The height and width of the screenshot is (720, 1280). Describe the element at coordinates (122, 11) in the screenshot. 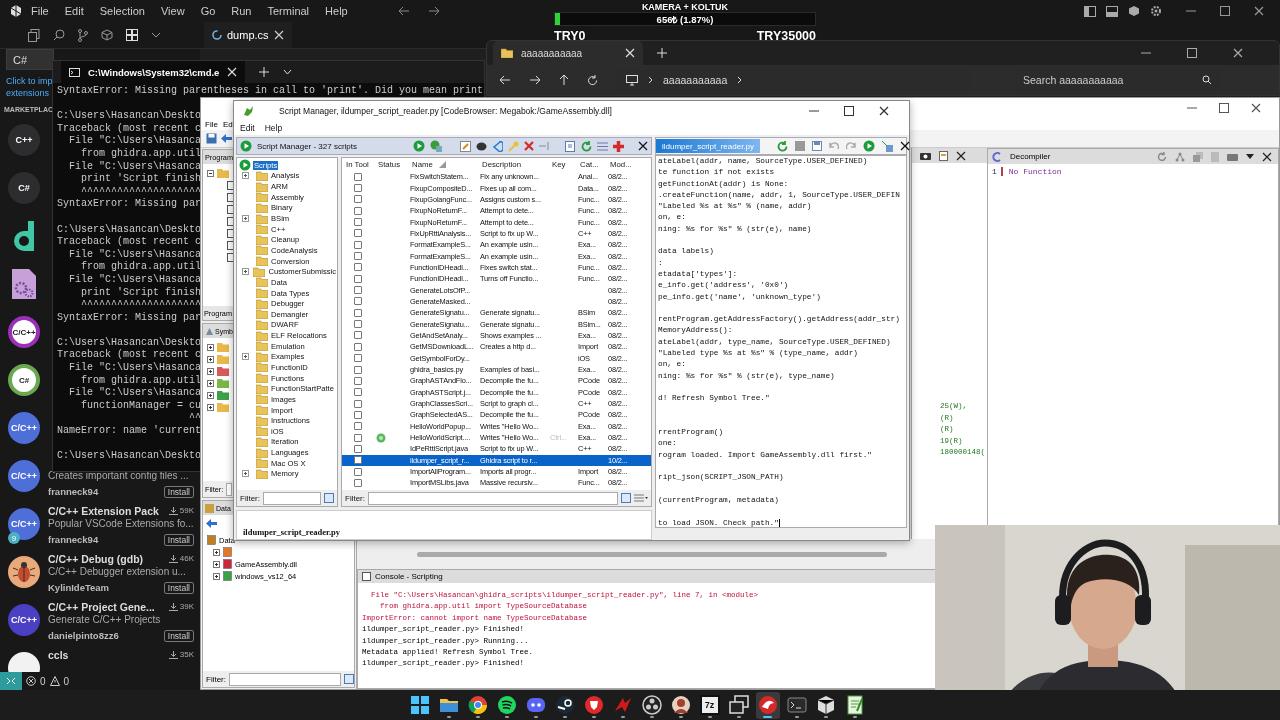

I see `menu-item: Selection` at that location.